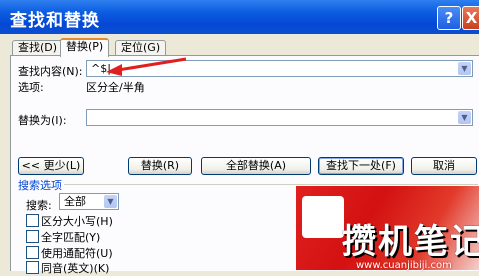  Describe the element at coordinates (449, 18) in the screenshot. I see `help-button: ?` at that location.